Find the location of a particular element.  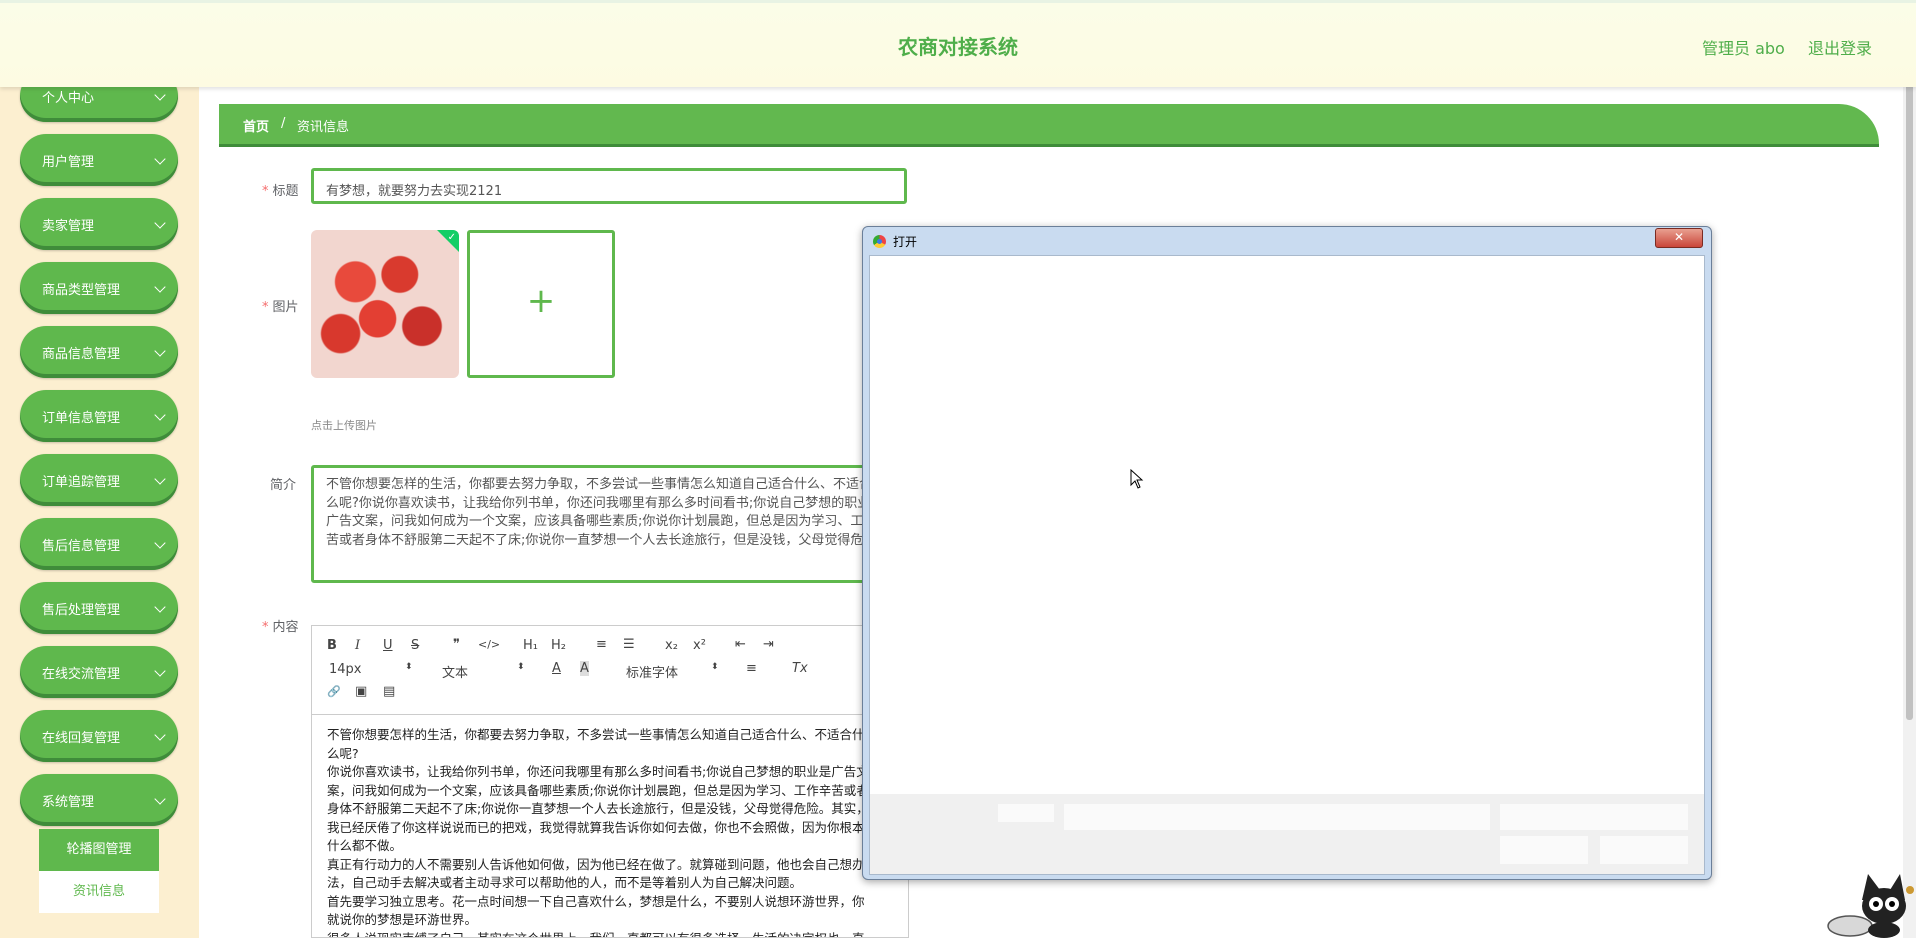

h1-button: H₁ is located at coordinates (530, 645).